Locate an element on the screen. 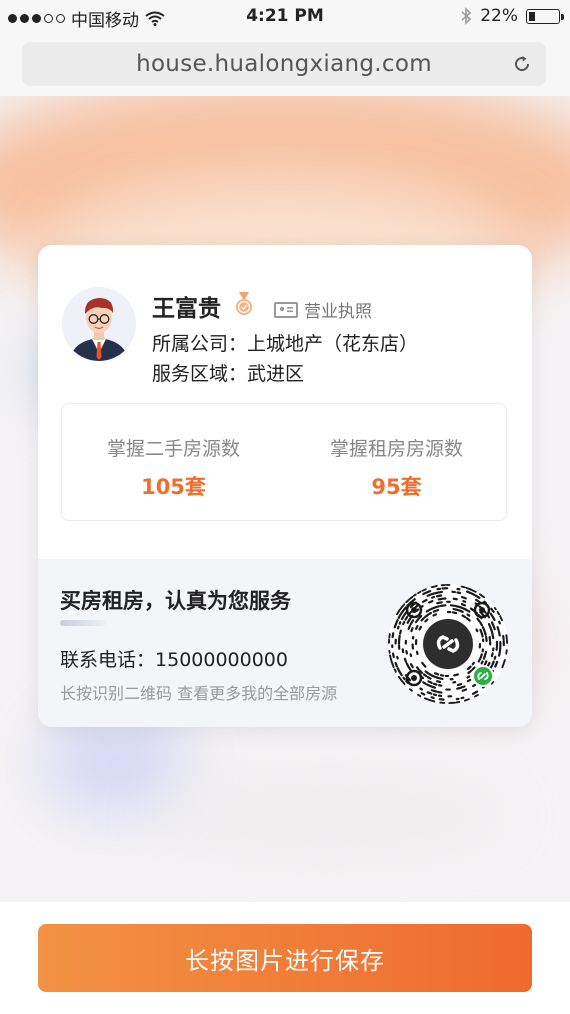  business-license-link: 营业执照 is located at coordinates (323, 309).